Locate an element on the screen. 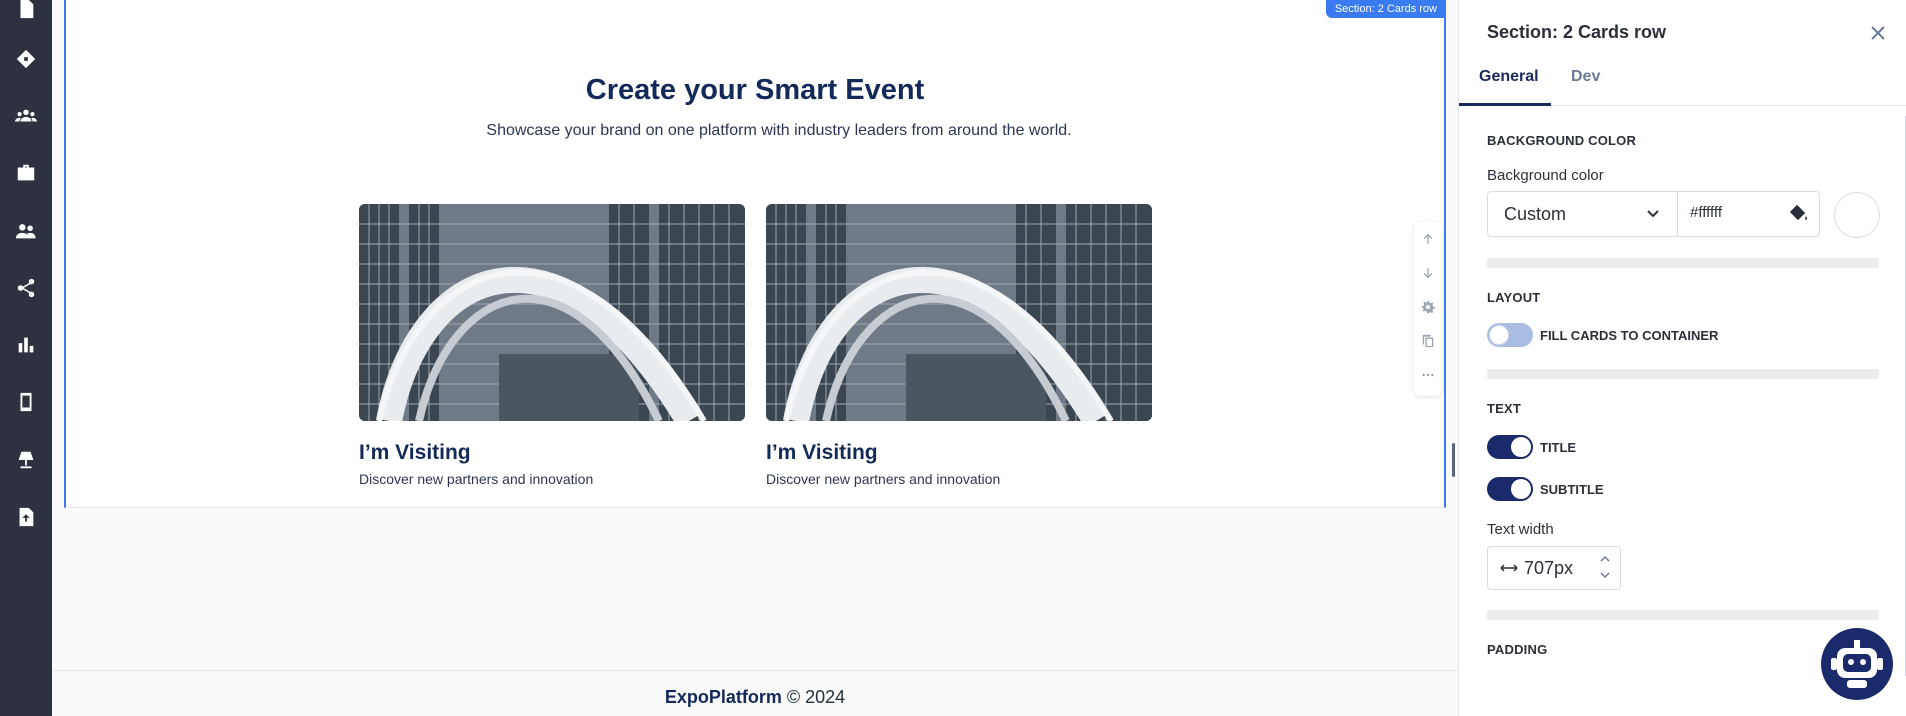 The image size is (1906, 716). background-type-value: Custom is located at coordinates (1535, 214).